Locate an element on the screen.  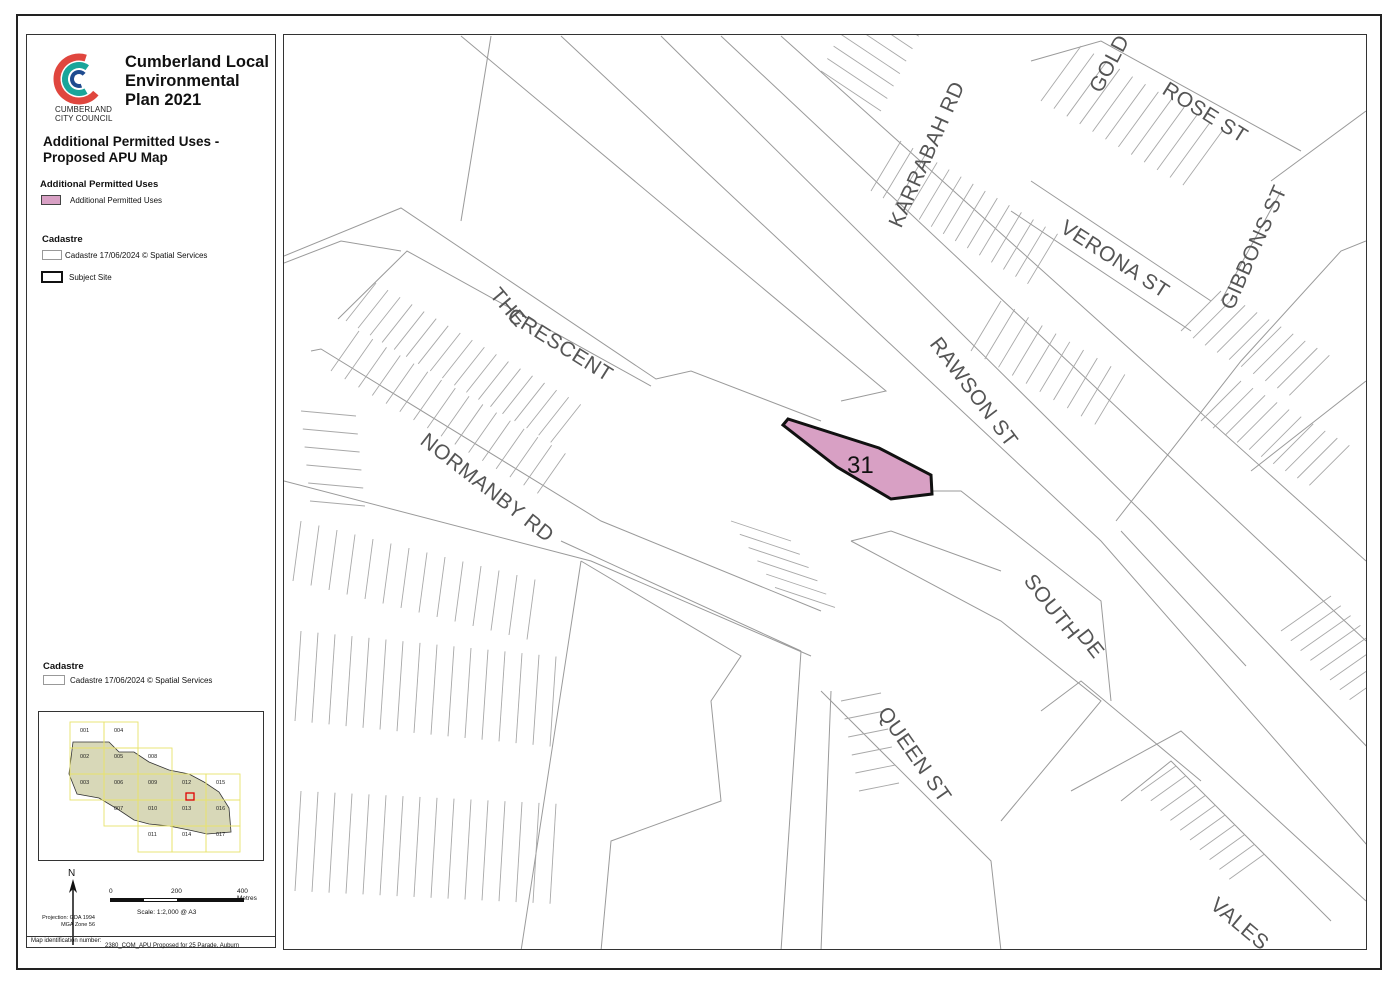
street-label-crescent: CRESCENT is located at coordinates (560, 345).